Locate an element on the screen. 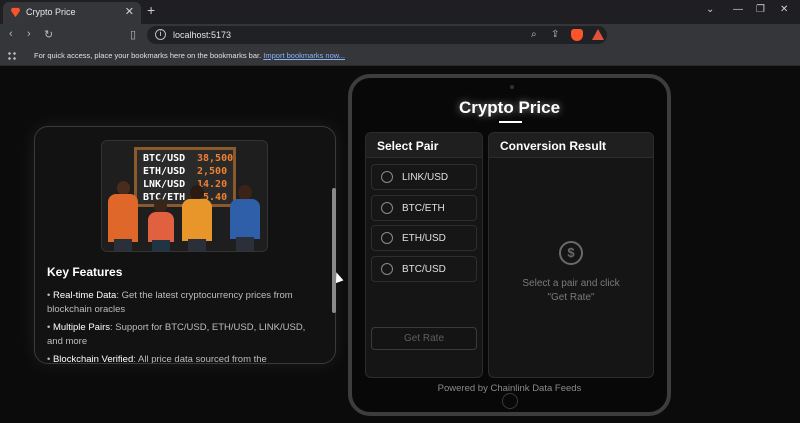 The height and width of the screenshot is (423, 800). title-underline is located at coordinates (510, 122).